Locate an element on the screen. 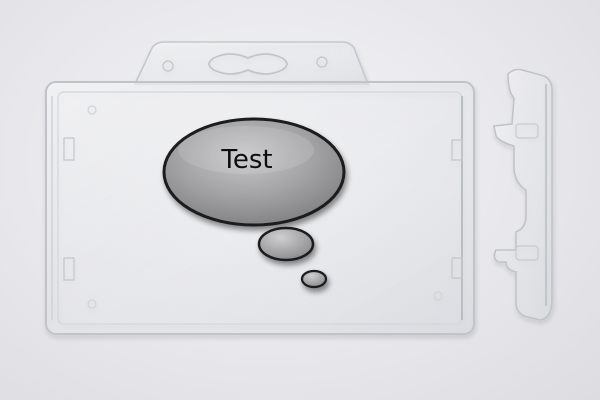  clip-strip-body is located at coordinates (523, 194).